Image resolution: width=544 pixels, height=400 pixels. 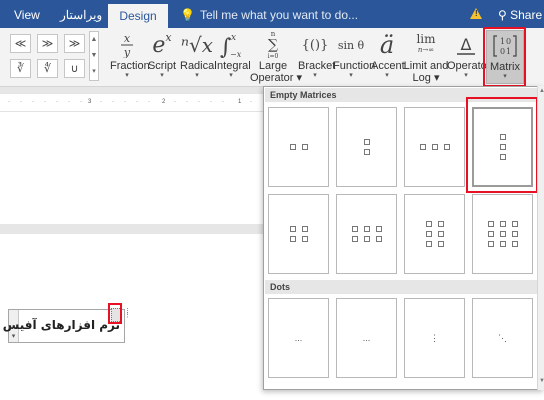 I want to click on equation-text: نرم افزارهای آفیس, so click(x=61, y=325).